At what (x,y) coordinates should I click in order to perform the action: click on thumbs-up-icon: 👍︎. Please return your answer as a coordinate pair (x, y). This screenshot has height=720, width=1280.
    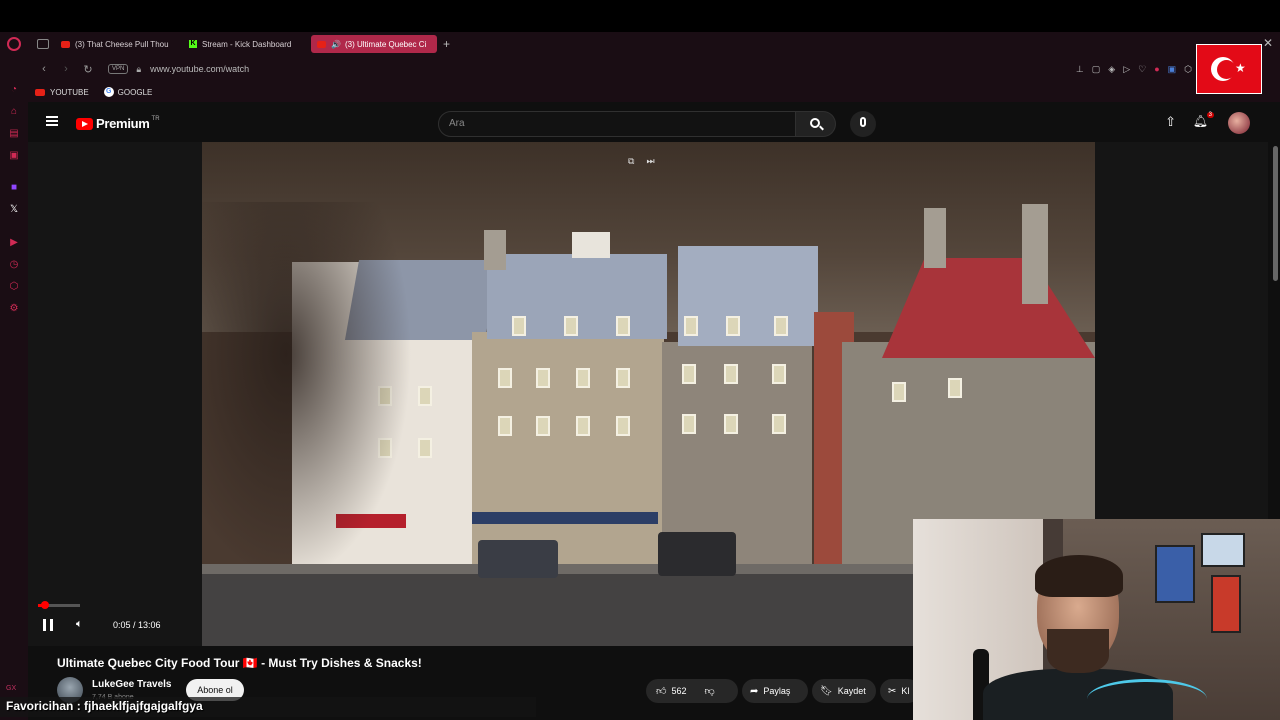
    Looking at the image, I should click on (661, 691).